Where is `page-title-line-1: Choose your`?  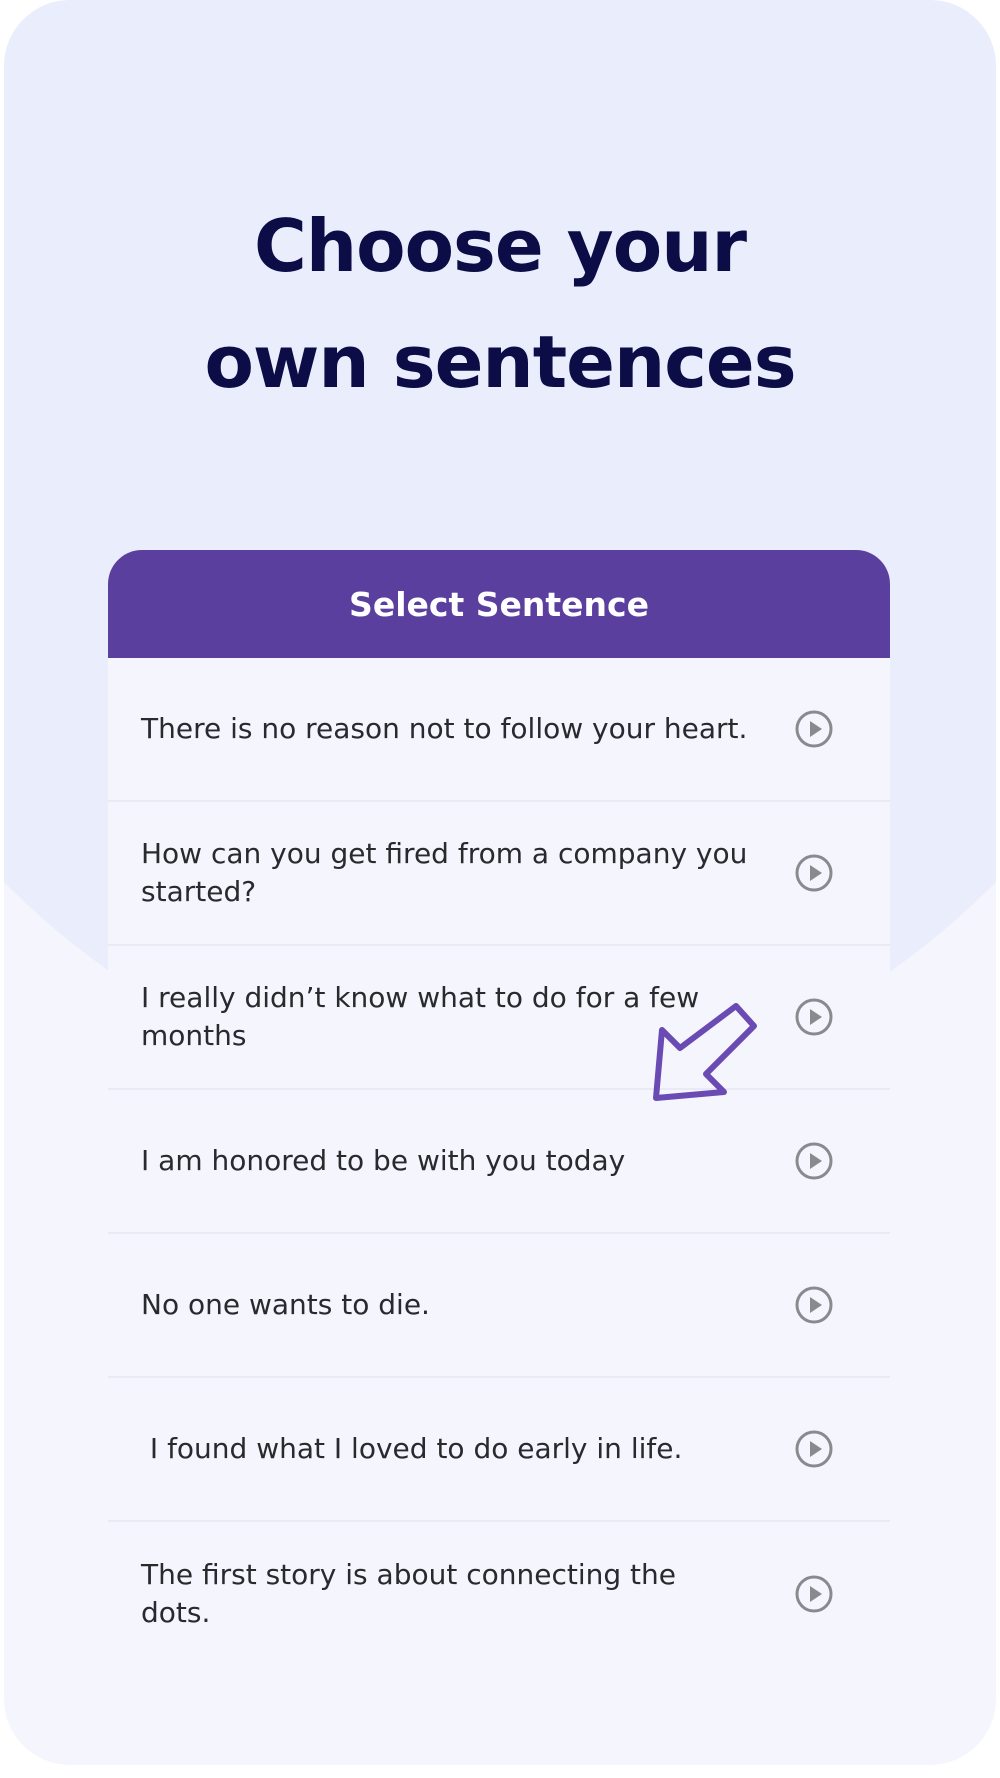 page-title-line-1: Choose your is located at coordinates (500, 246).